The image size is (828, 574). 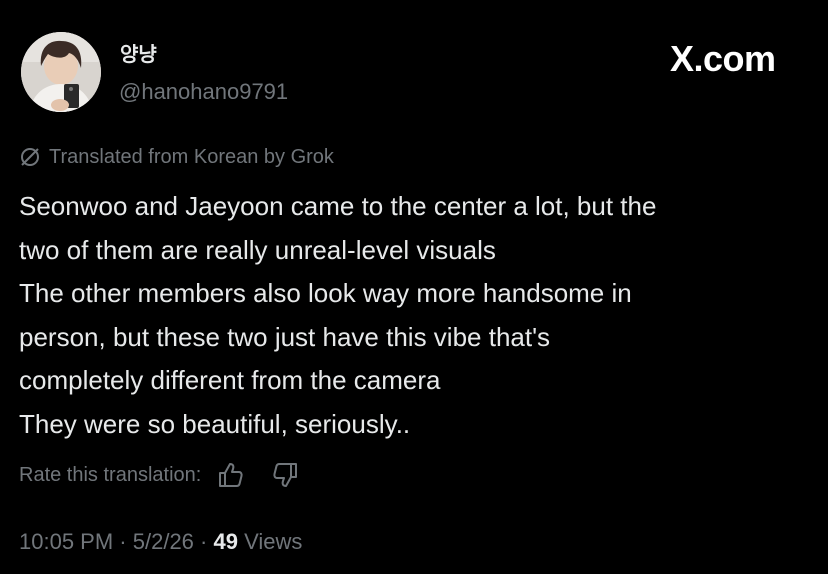 I want to click on post-date: 5/2/26, so click(x=163, y=541).